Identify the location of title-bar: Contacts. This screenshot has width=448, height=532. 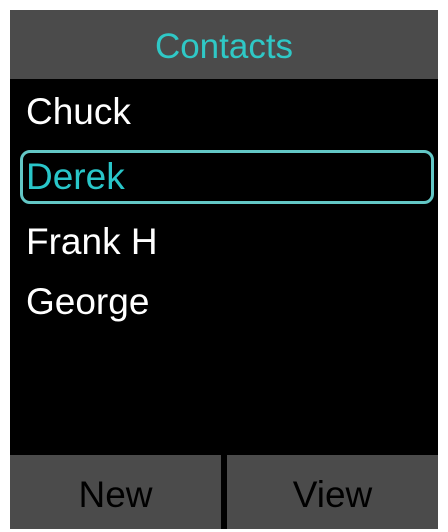
(224, 44).